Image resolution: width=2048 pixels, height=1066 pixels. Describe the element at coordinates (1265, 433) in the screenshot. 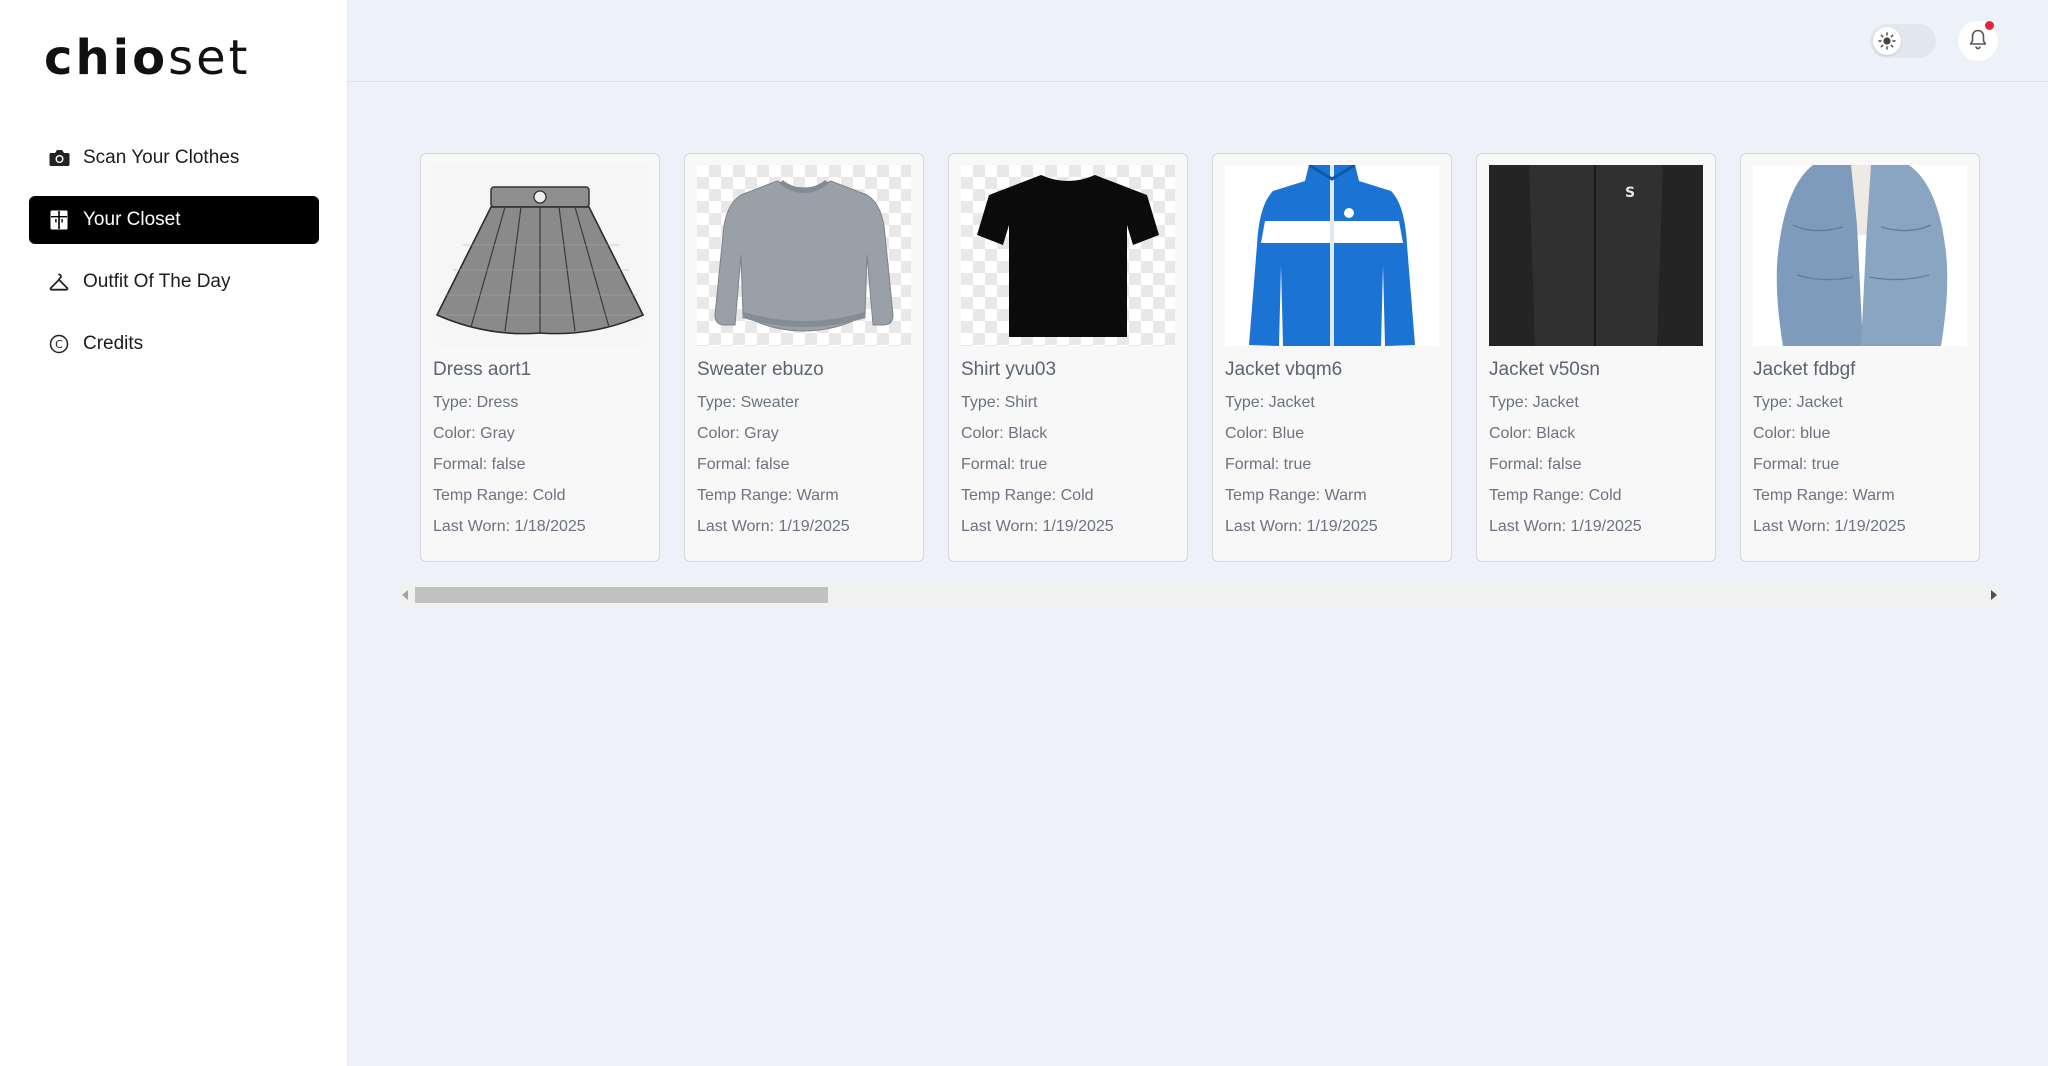

I see `clothing-color: Color: Blue` at that location.